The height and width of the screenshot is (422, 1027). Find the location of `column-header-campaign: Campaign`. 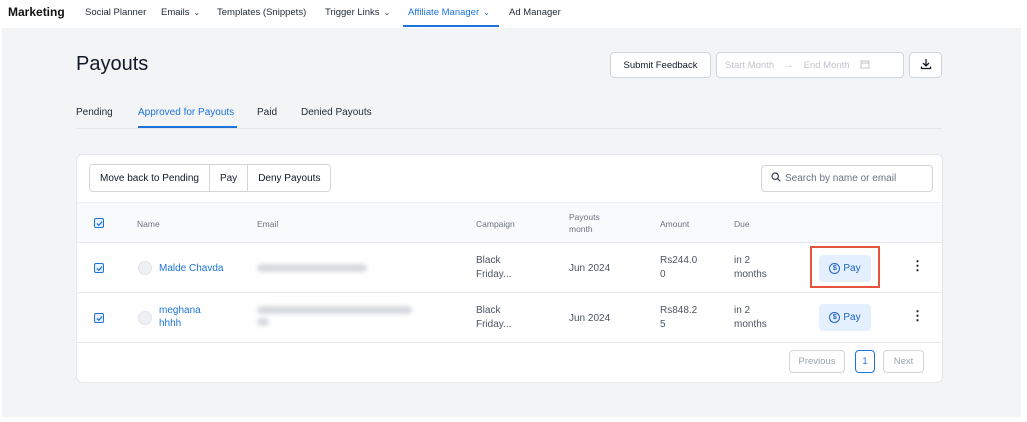

column-header-campaign: Campaign is located at coordinates (495, 224).